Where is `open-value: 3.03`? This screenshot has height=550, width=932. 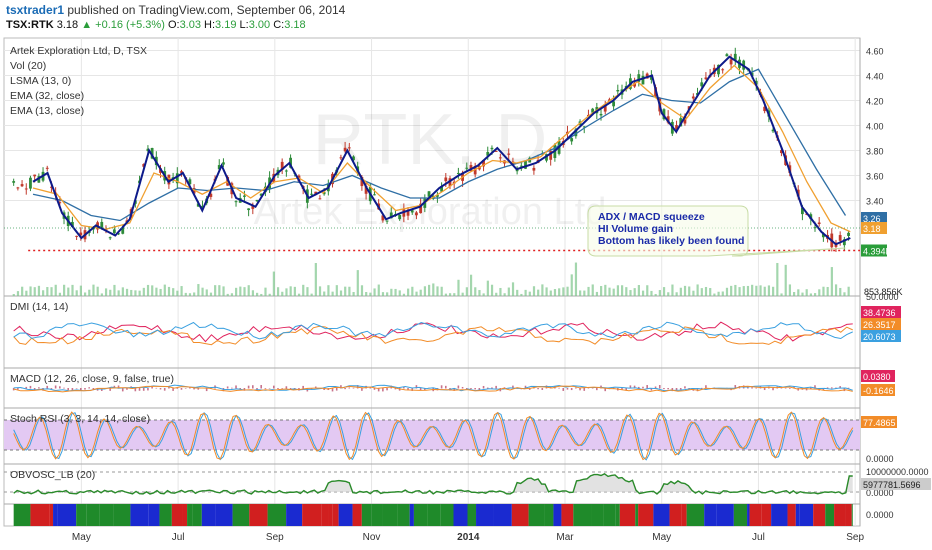 open-value: 3.03 is located at coordinates (190, 25).